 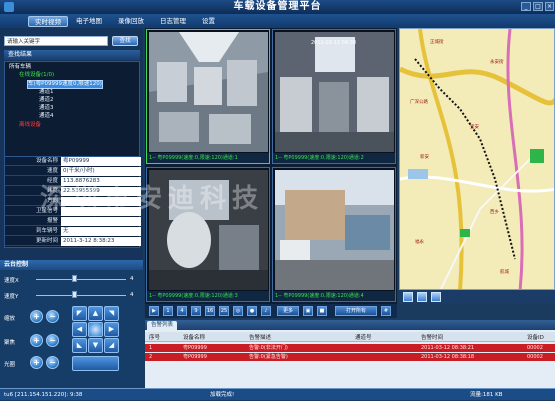 I want to click on speed-y-value: 4, so click(x=132, y=295).